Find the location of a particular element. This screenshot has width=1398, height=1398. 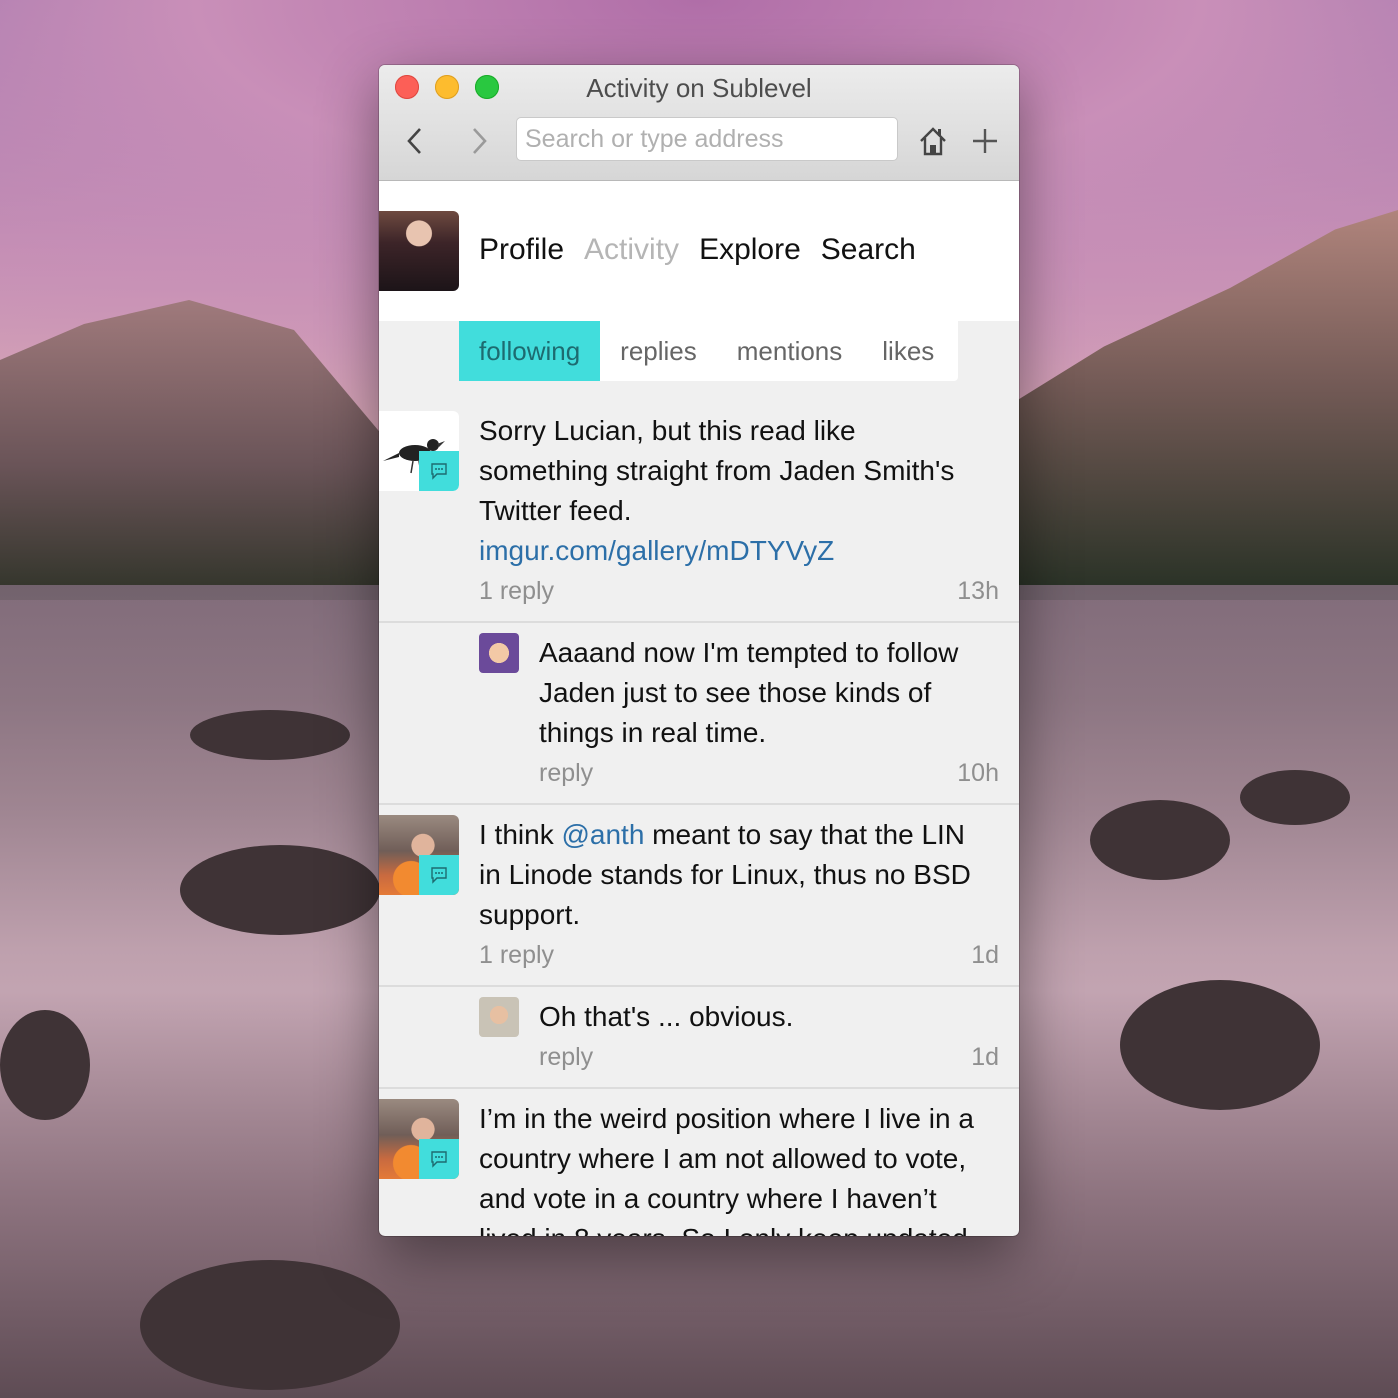

reply-text-line: Aaaand now I'm tempted to follow is located at coordinates (749, 652).